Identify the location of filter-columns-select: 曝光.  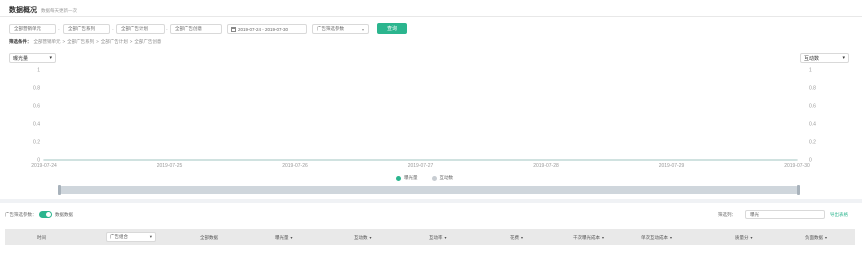
(785, 214).